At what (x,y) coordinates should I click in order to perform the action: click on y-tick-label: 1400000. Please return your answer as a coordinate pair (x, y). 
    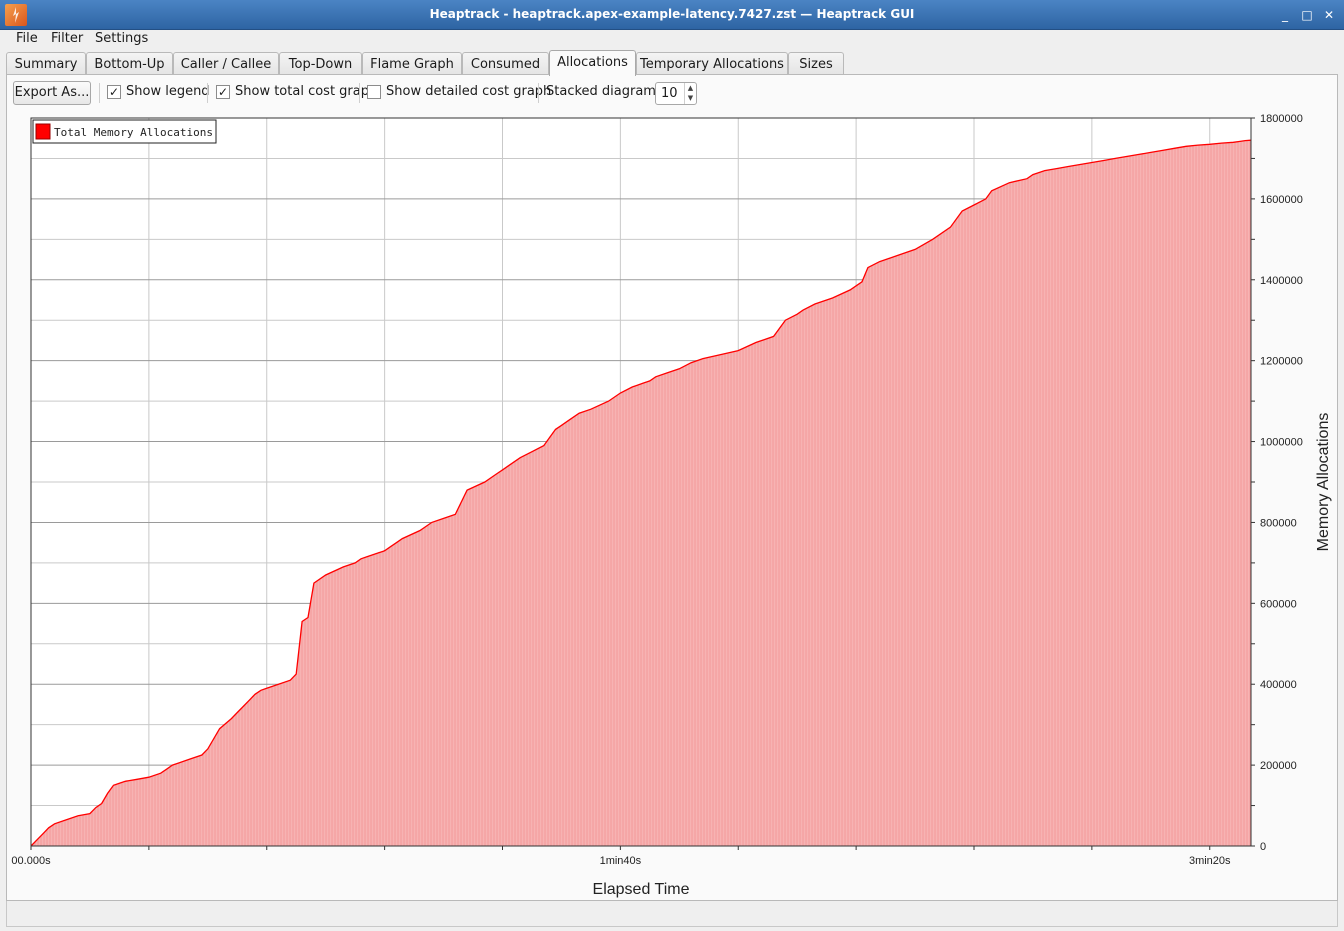
    Looking at the image, I should click on (1281, 281).